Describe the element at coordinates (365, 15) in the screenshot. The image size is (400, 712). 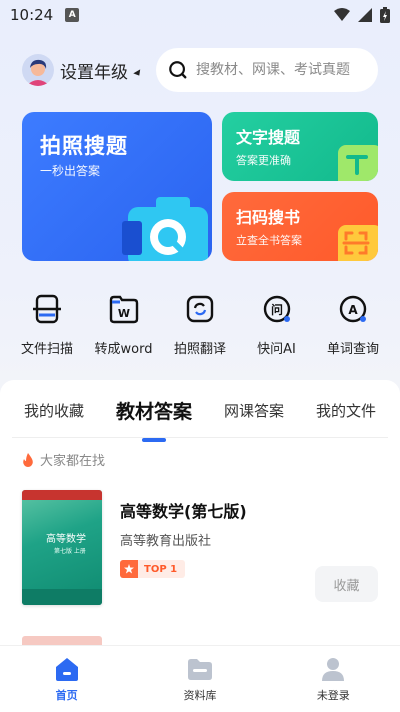
I see `signal-icon` at that location.